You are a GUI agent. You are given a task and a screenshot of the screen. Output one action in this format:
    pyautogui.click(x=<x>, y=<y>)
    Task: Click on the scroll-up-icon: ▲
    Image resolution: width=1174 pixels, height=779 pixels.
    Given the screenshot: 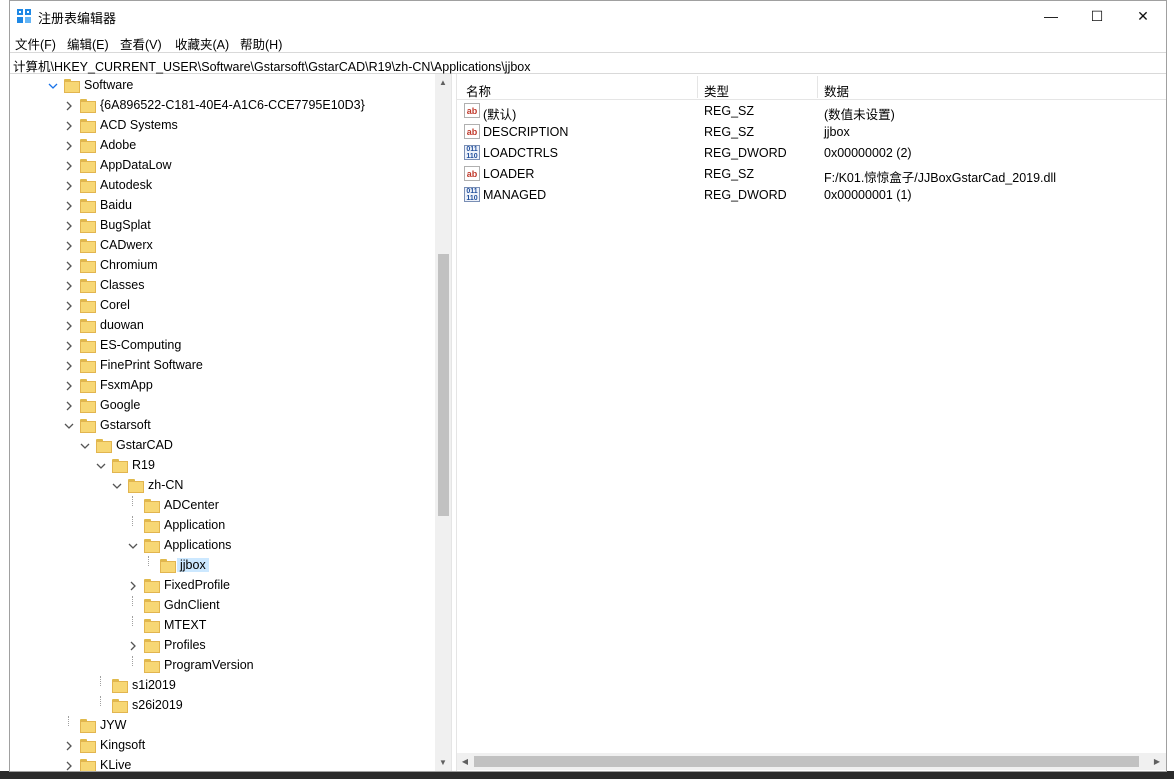 What is the action you would take?
    pyautogui.click(x=443, y=82)
    